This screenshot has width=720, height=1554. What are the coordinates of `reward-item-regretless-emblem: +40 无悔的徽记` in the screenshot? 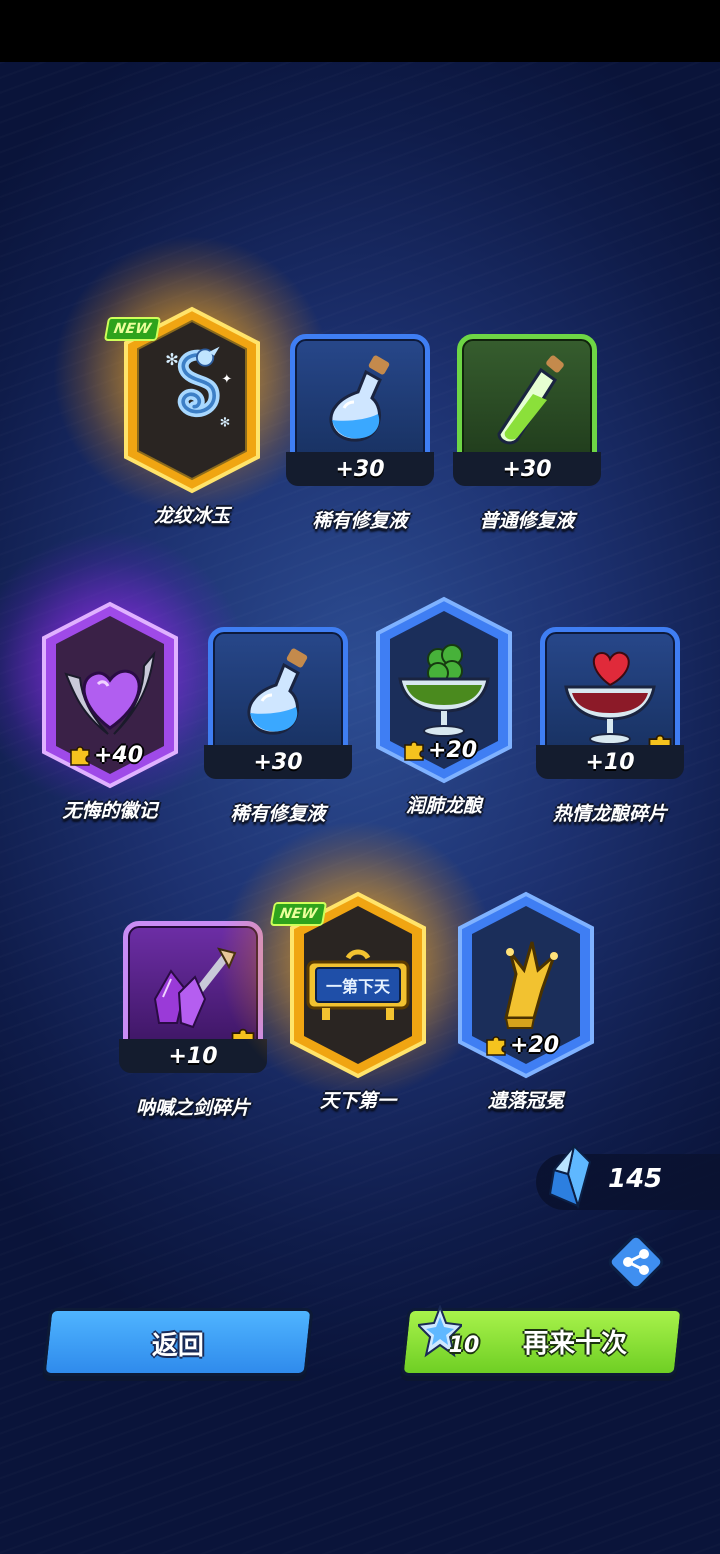 It's located at (125, 680).